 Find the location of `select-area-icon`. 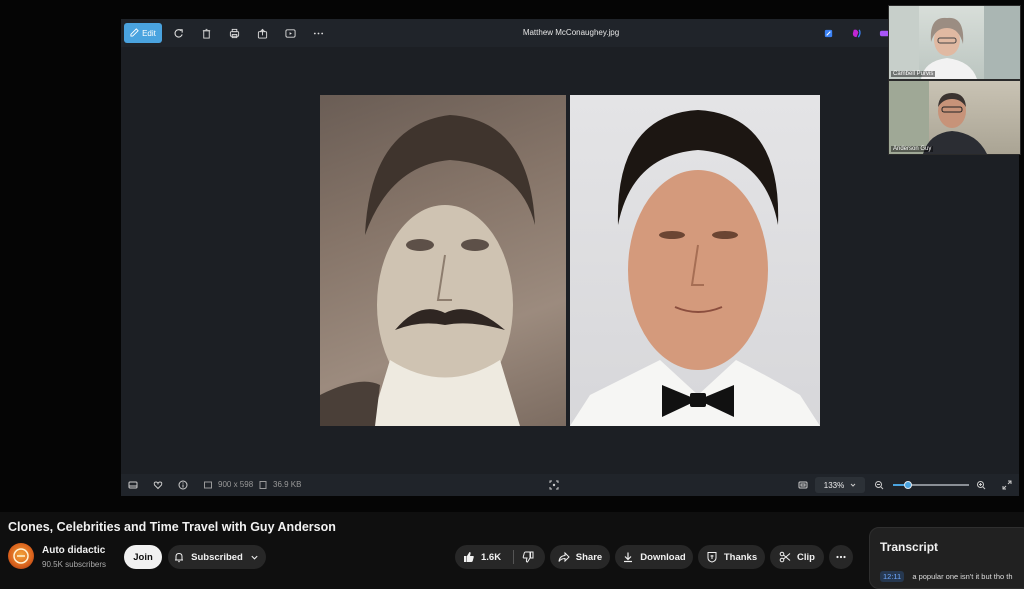

select-area-icon is located at coordinates (554, 485).